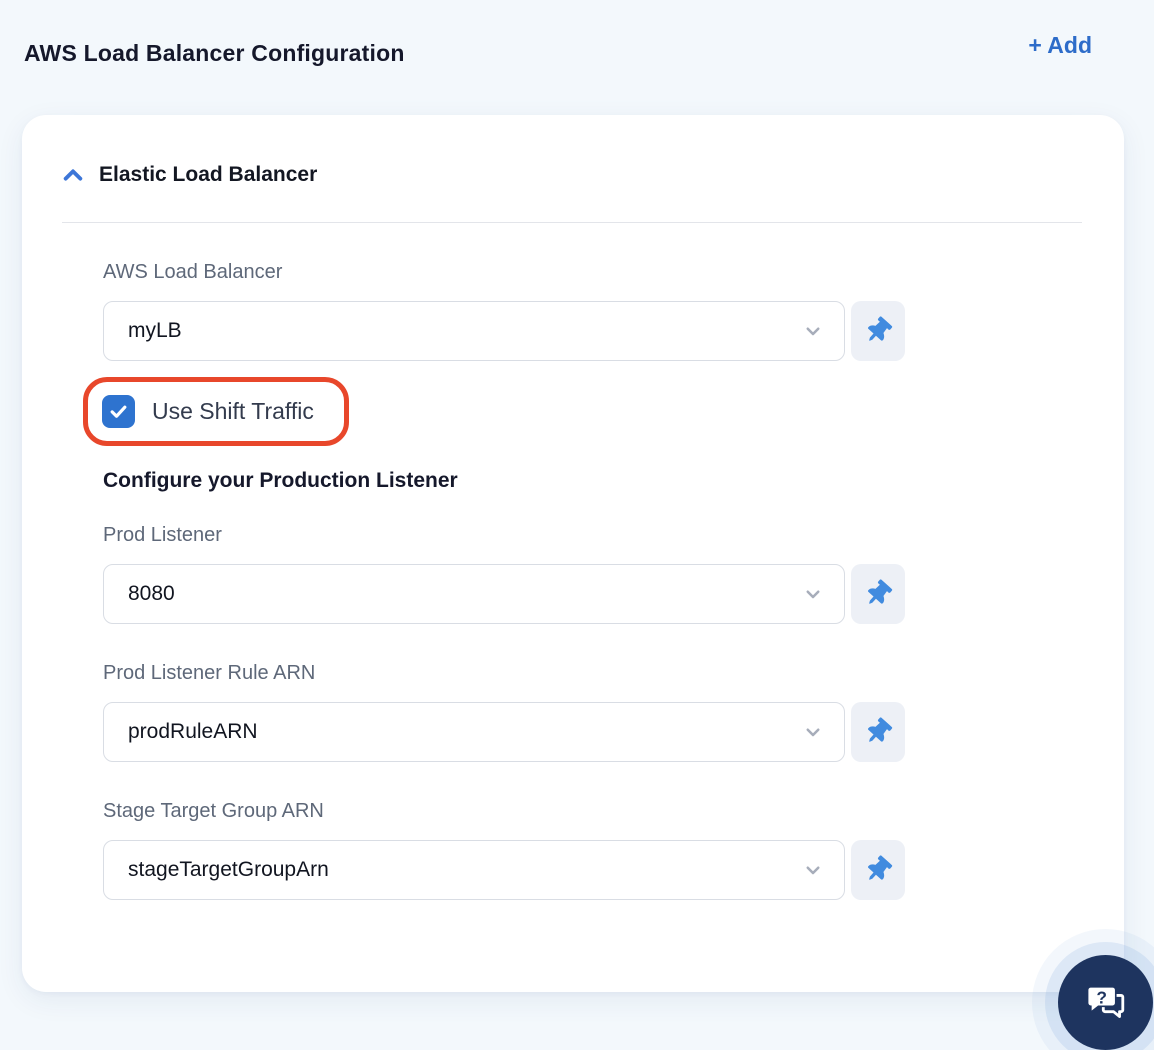  What do you see at coordinates (213, 811) in the screenshot?
I see `field-label-stage-target-group-arn: Stage Target Group ARN` at bounding box center [213, 811].